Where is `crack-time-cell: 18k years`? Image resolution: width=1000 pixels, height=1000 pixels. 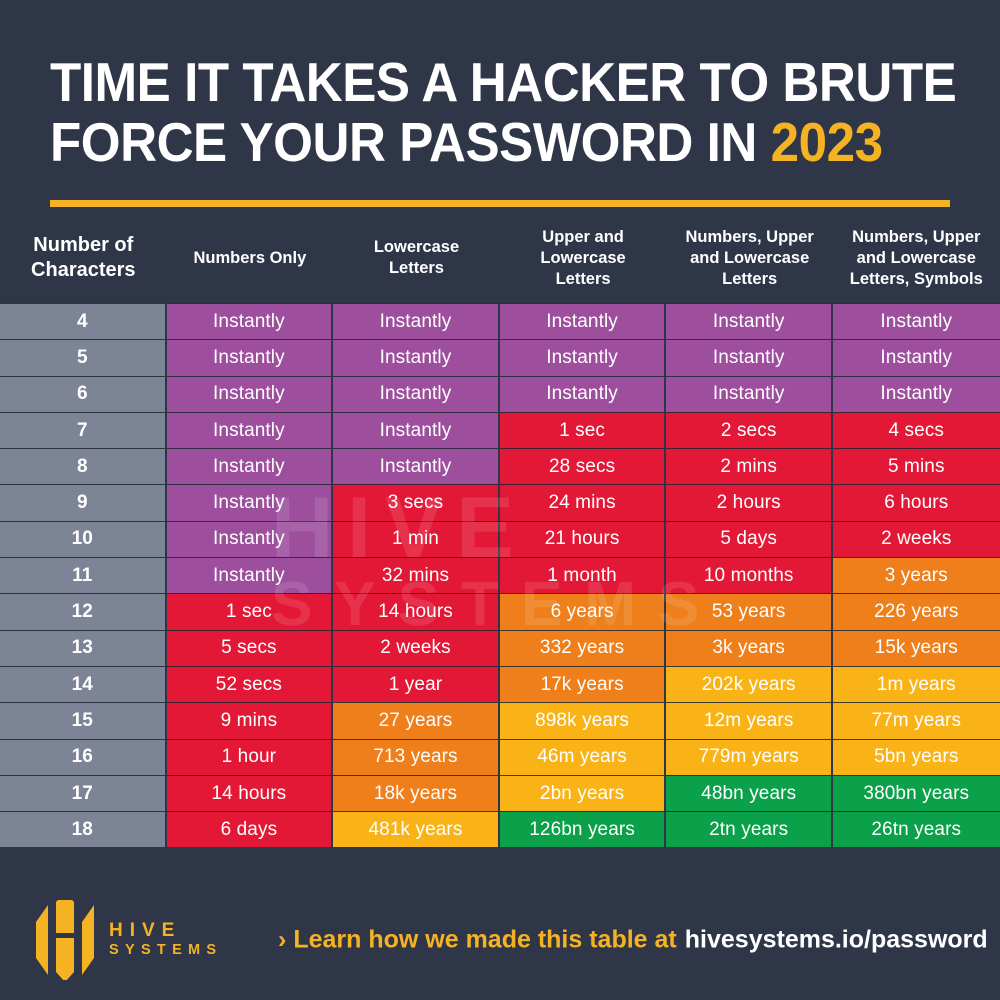 crack-time-cell: 18k years is located at coordinates (416, 793).